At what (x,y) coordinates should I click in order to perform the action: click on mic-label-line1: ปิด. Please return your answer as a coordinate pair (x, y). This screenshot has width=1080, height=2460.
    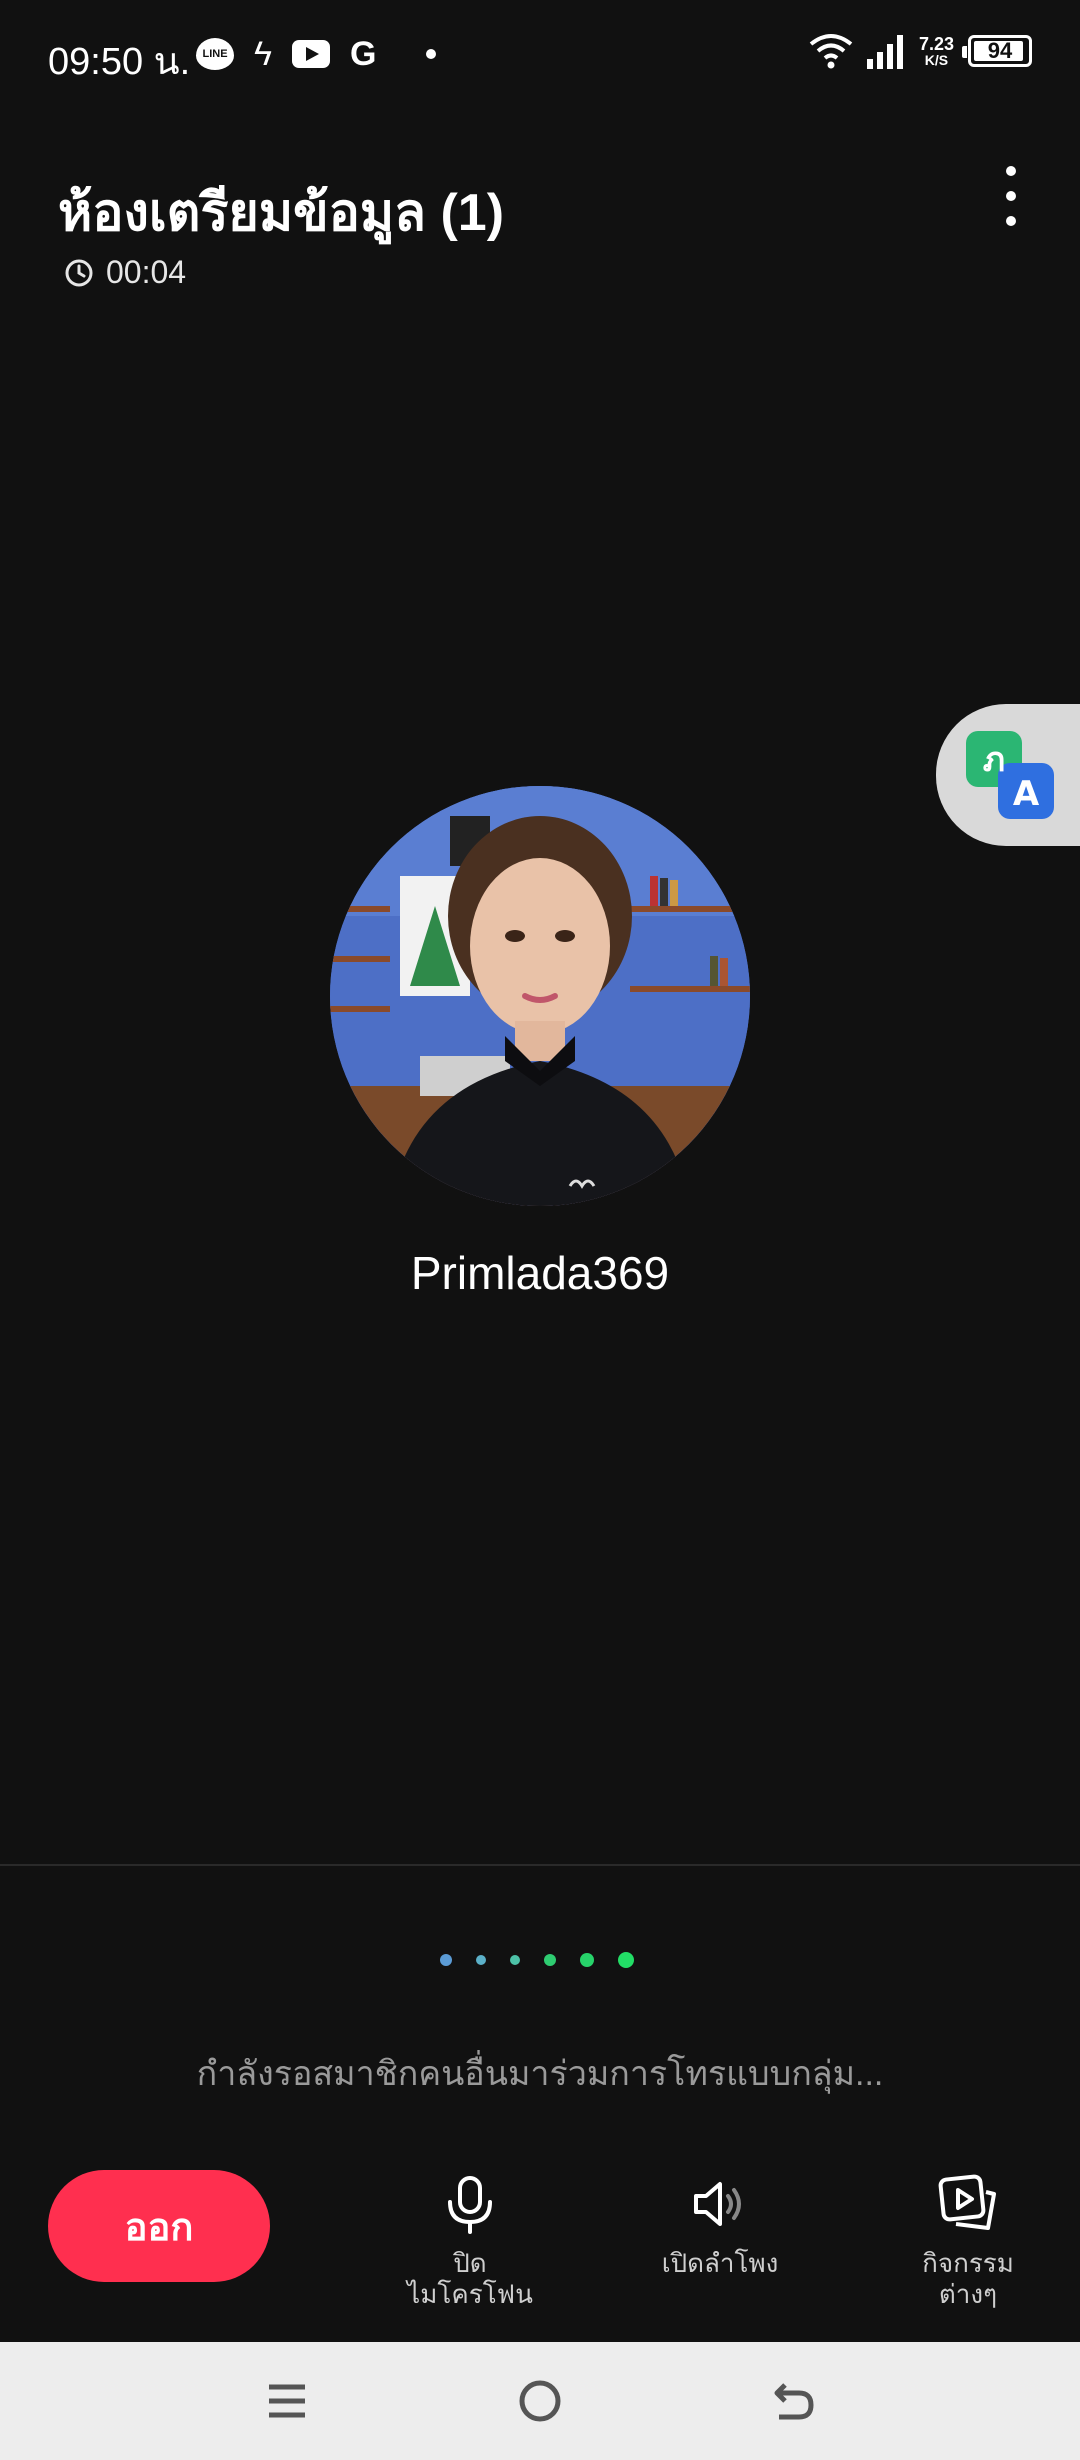
    Looking at the image, I should click on (470, 2263).